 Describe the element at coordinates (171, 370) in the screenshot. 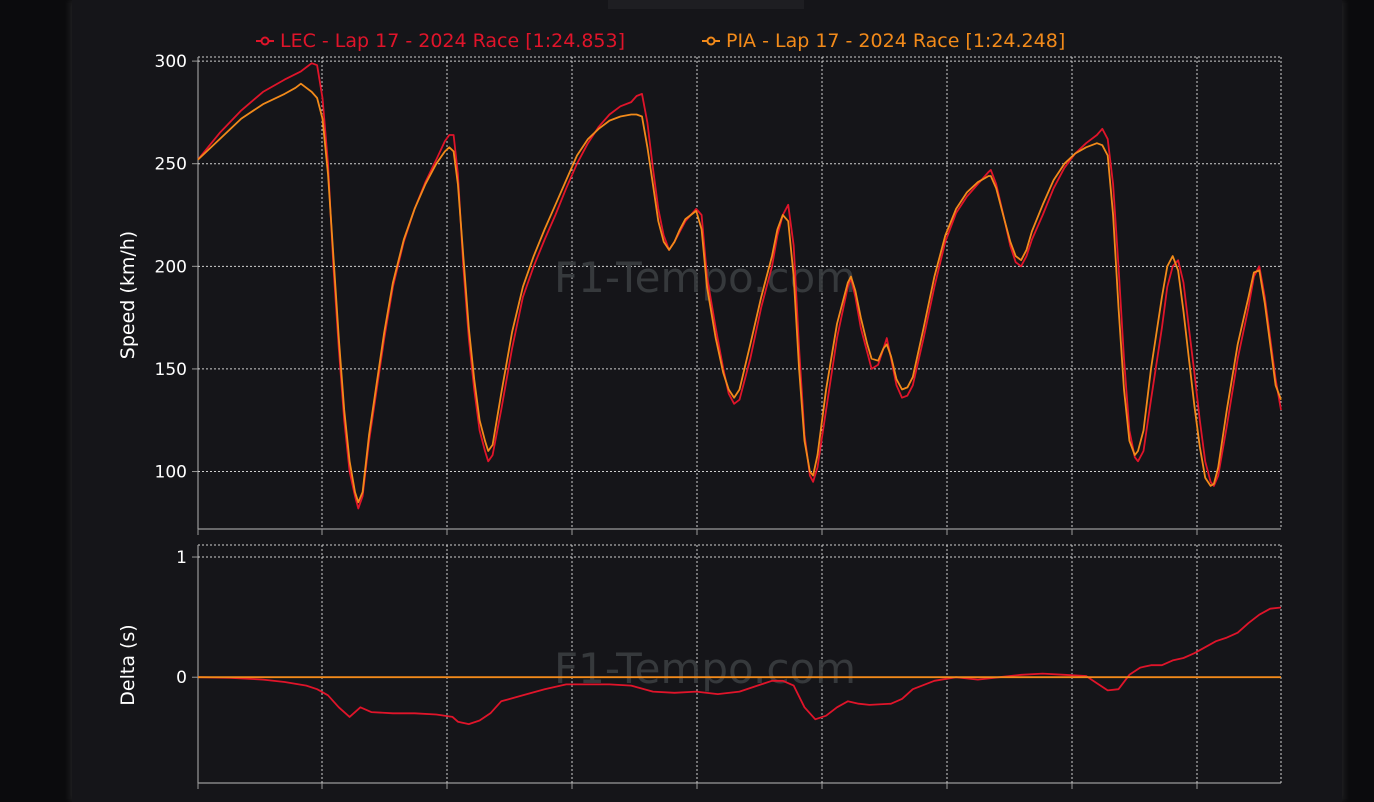

I see `speed-ytick-label-150: 150` at that location.